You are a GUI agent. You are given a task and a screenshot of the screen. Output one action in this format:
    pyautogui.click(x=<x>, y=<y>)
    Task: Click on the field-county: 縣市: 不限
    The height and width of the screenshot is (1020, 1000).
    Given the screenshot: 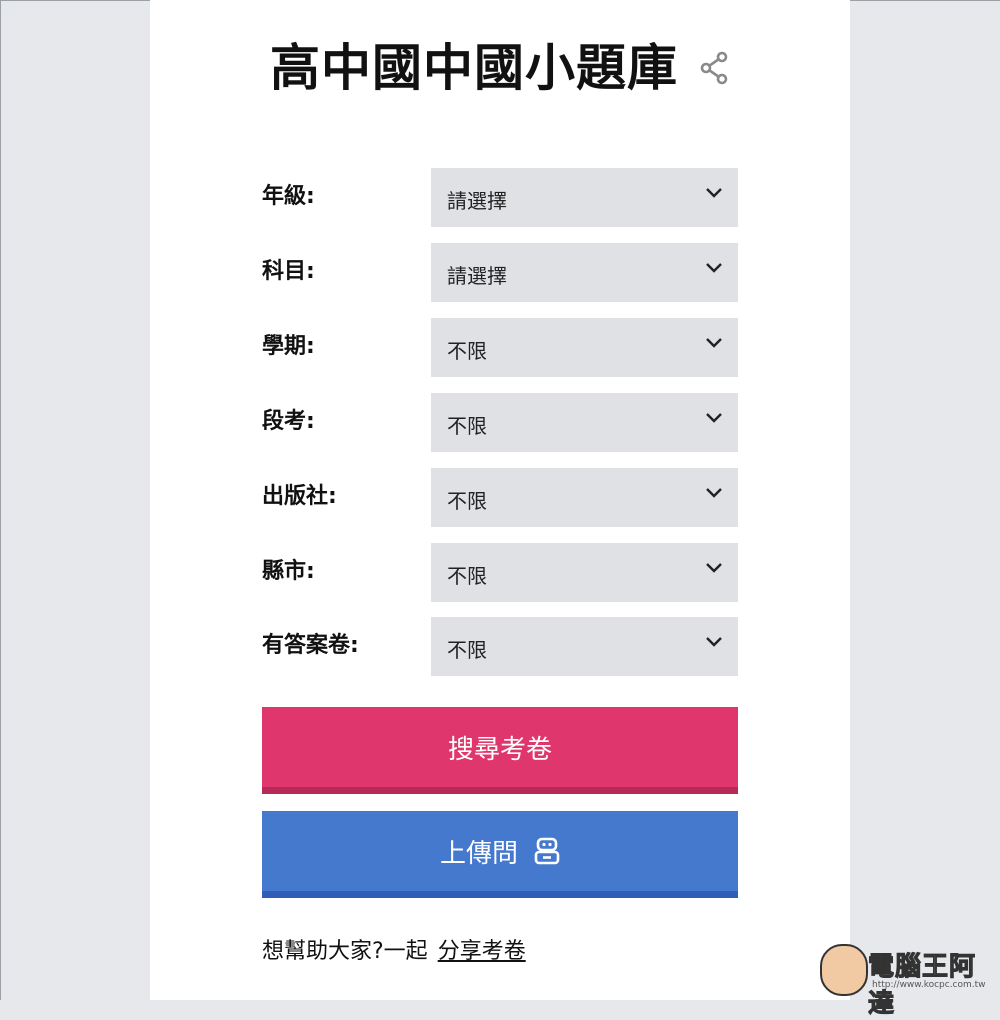 What is the action you would take?
    pyautogui.click(x=500, y=572)
    